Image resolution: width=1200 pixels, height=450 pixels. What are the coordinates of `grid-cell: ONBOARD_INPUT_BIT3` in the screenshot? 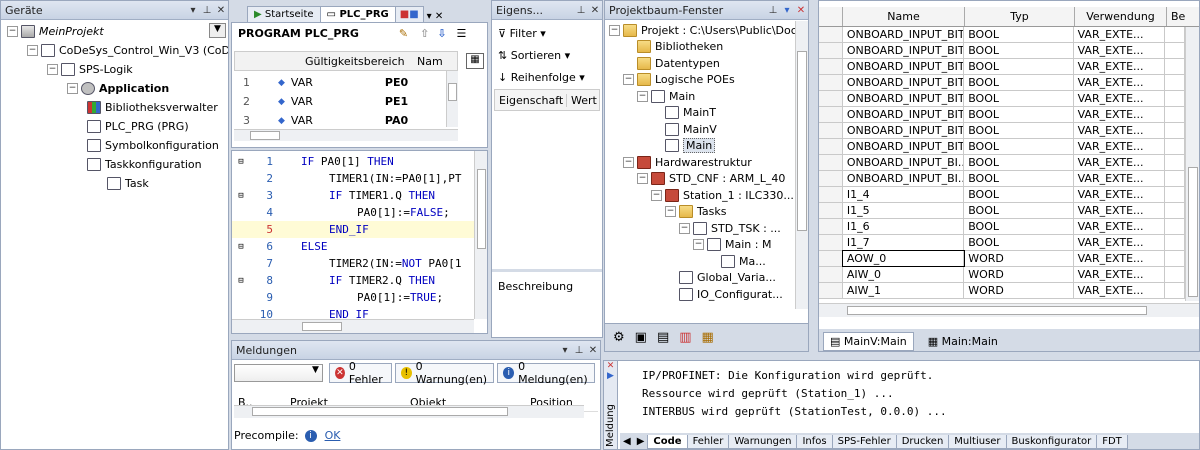 It's located at (904, 50).